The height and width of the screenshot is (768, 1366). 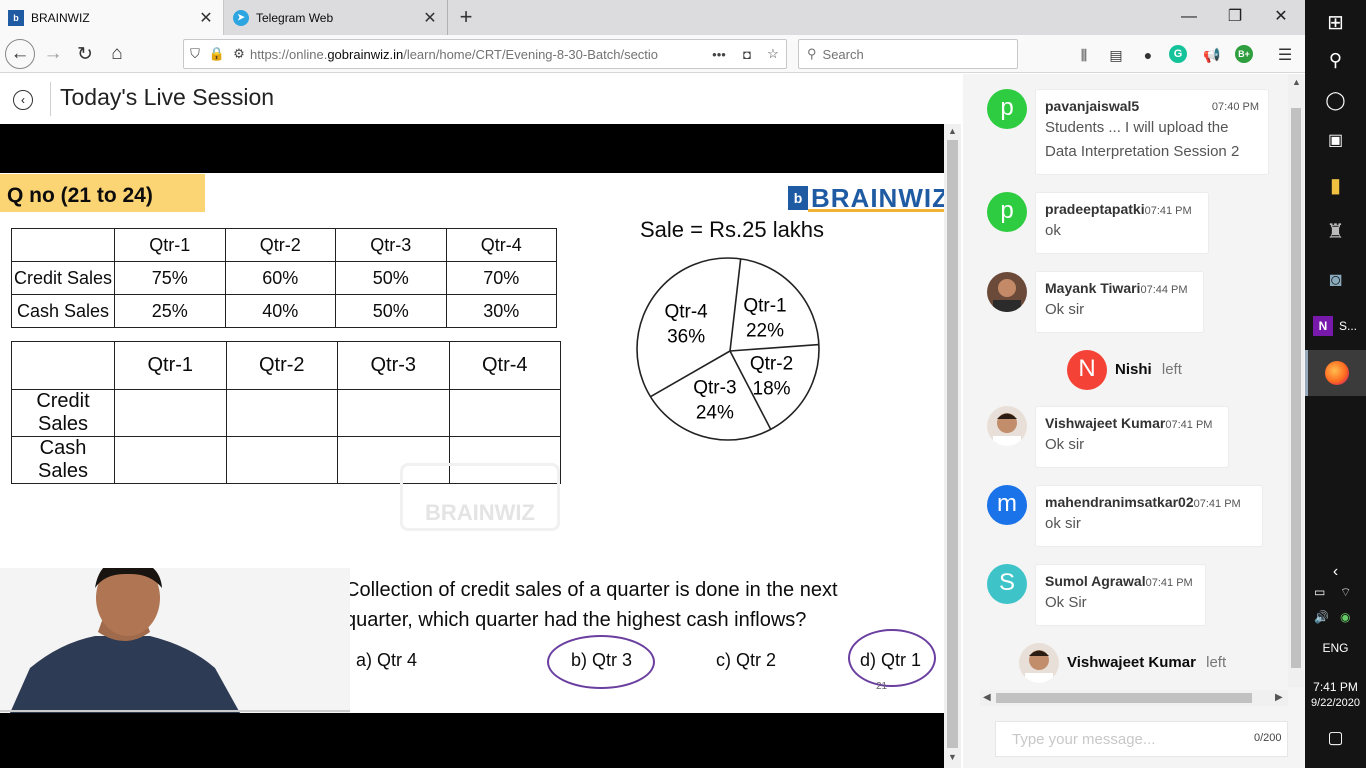 I want to click on permissions-icon: ⚙, so click(x=239, y=54).